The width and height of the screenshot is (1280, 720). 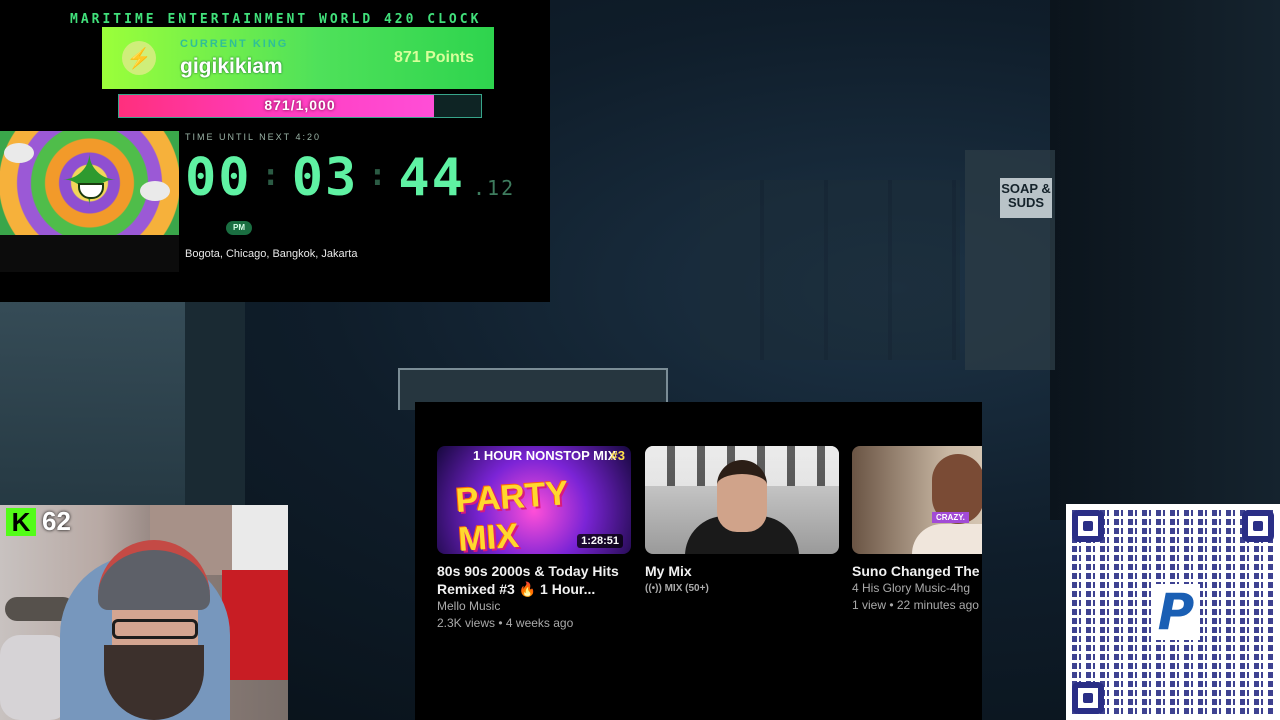 What do you see at coordinates (545, 455) in the screenshot?
I see `thumbnail-text: 1 HOUR NONSTOP MIX` at bounding box center [545, 455].